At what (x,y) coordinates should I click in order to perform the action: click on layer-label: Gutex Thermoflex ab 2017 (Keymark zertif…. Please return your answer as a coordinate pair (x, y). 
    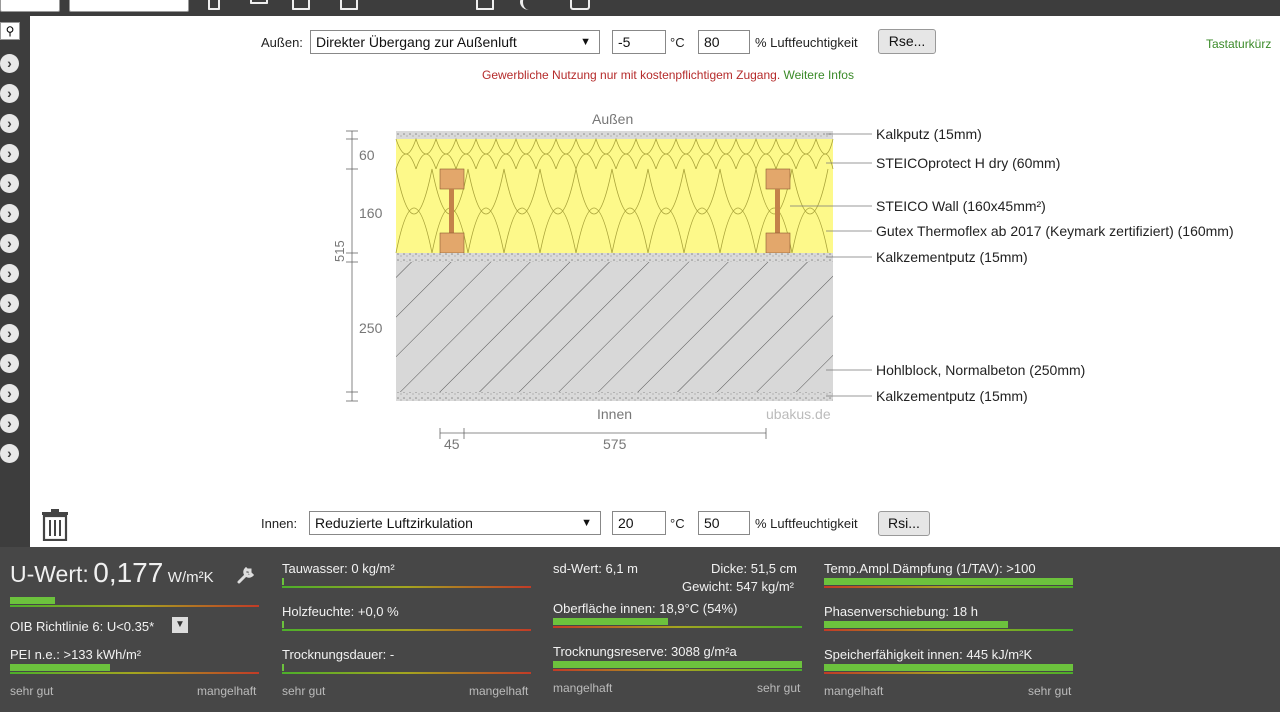
    Looking at the image, I should click on (1055, 231).